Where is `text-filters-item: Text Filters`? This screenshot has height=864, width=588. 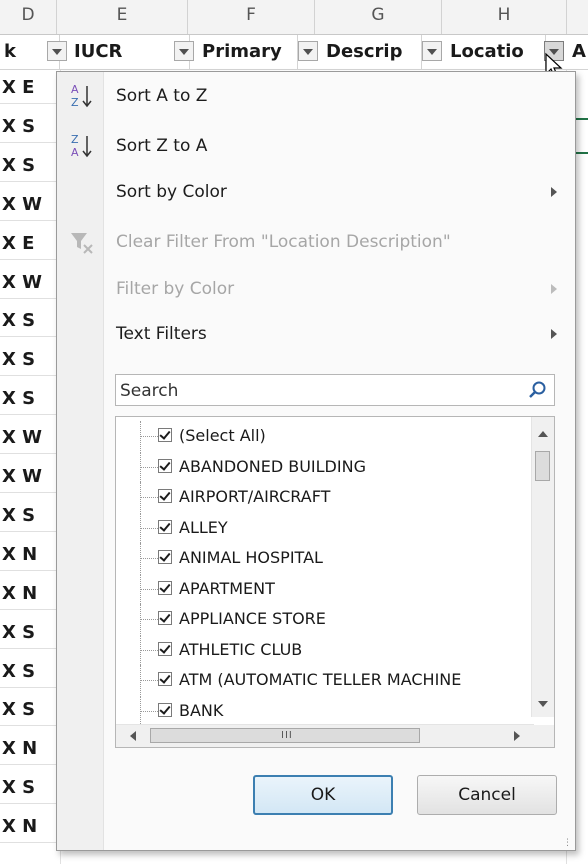
text-filters-item: Text Filters is located at coordinates (316, 334).